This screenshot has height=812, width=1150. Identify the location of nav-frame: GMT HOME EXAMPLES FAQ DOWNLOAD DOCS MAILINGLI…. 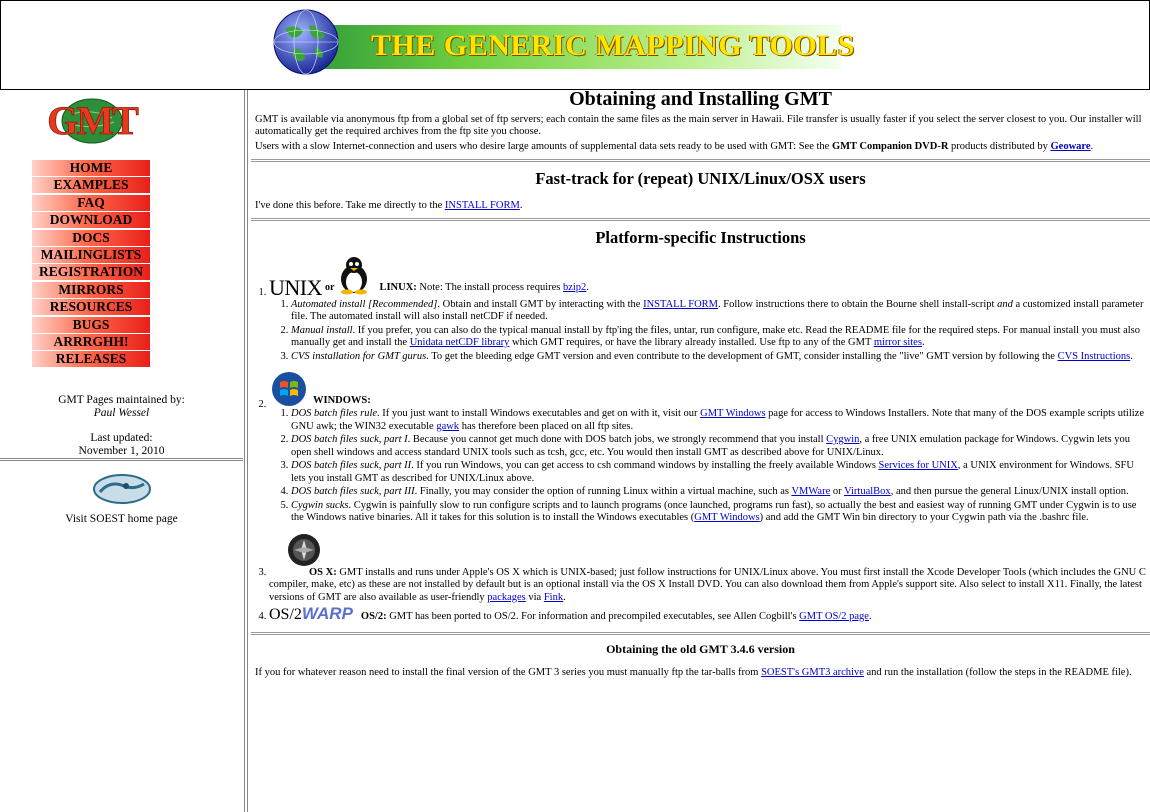
(121, 275).